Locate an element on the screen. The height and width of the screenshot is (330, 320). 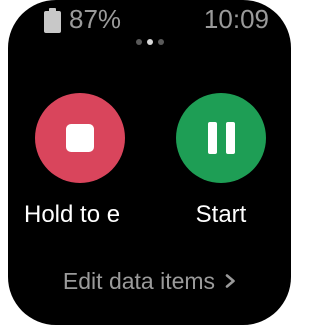
start-label: Start is located at coordinates (221, 214).